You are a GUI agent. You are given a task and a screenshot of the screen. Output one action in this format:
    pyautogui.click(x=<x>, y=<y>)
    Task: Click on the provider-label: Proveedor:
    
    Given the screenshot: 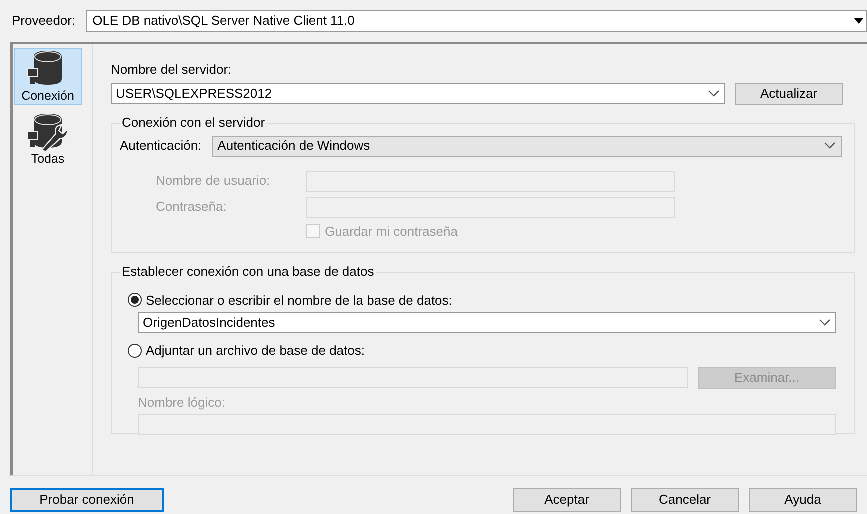 What is the action you would take?
    pyautogui.click(x=44, y=21)
    